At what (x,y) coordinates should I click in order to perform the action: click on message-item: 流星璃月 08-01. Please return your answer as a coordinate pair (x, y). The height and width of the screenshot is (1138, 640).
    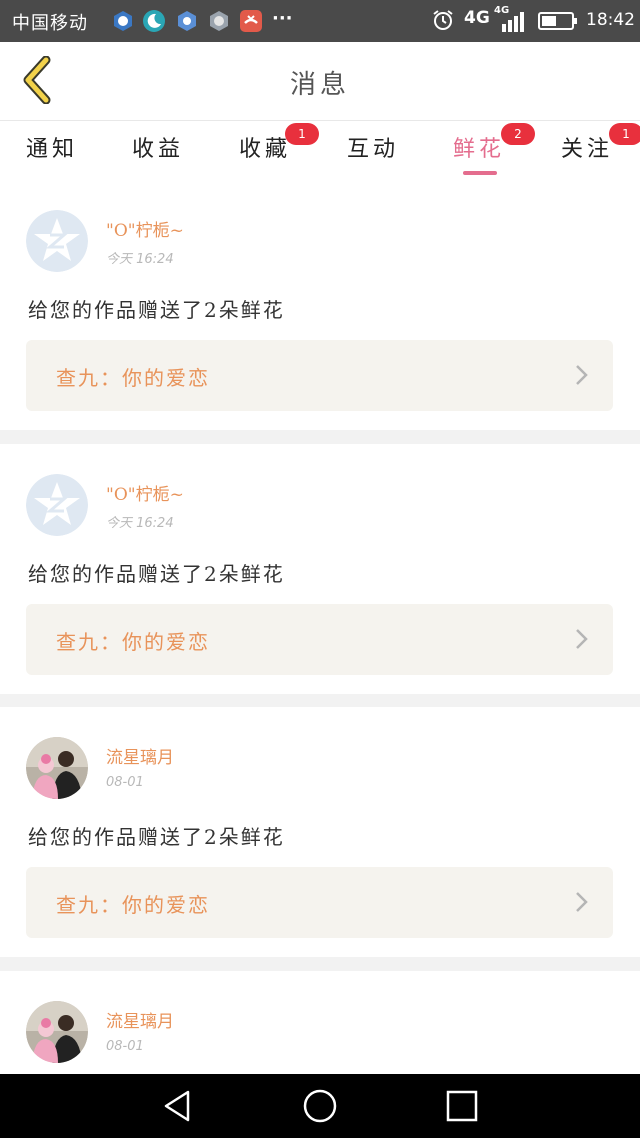
    Looking at the image, I should click on (320, 1022).